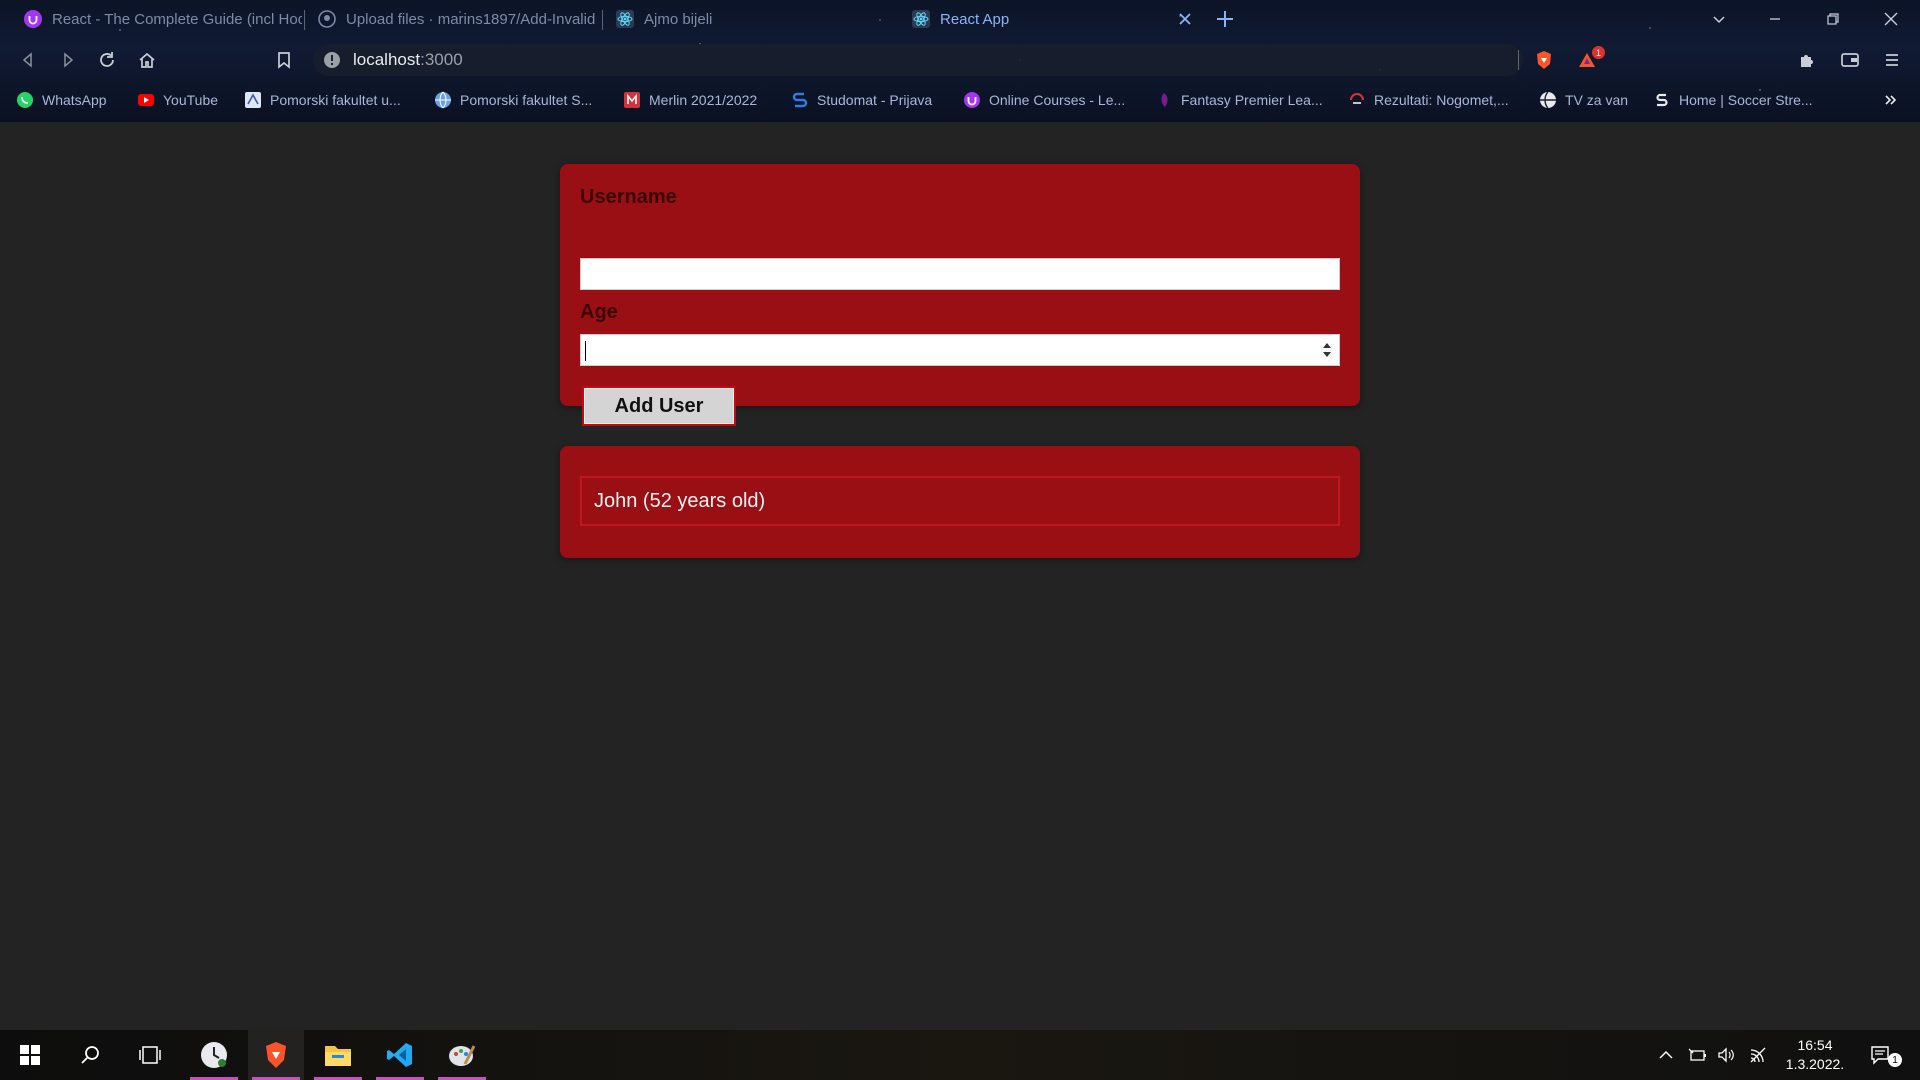  Describe the element at coordinates (678, 19) in the screenshot. I see `tab-title: Ajmo bijeli` at that location.